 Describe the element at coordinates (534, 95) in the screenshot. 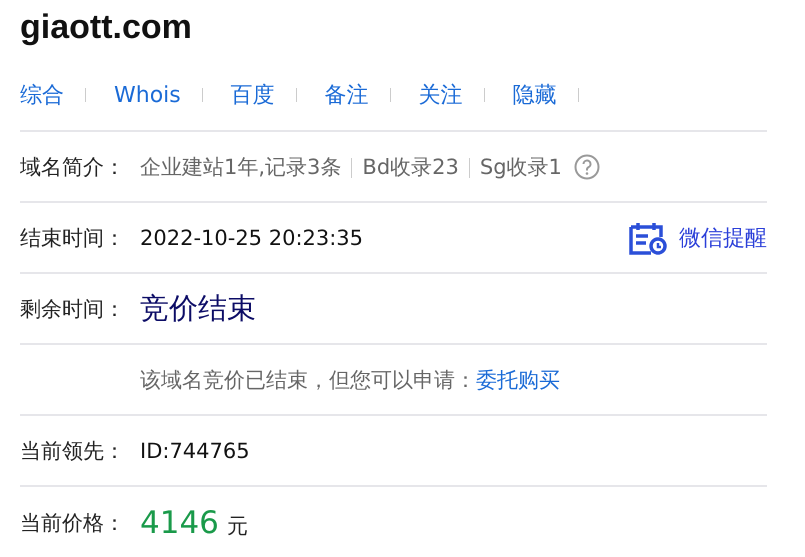

I see `nav-link: 隐藏` at that location.